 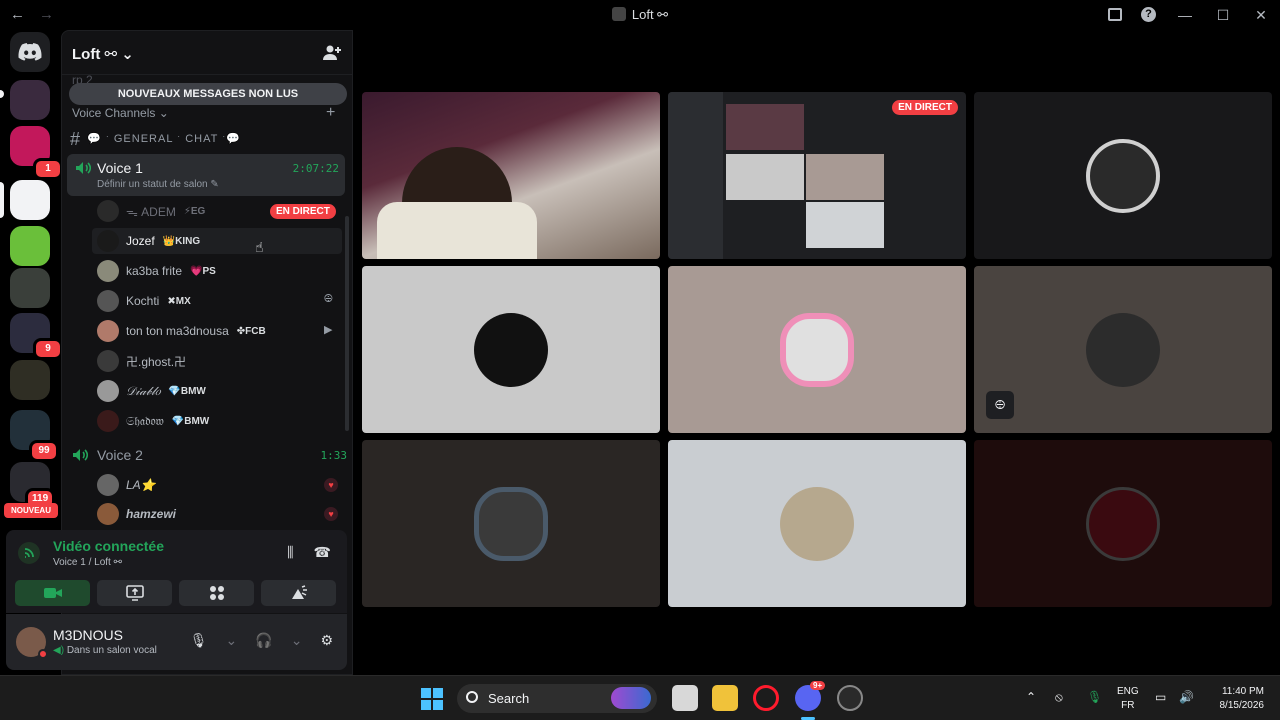 What do you see at coordinates (52, 593) in the screenshot?
I see `camera-button` at bounding box center [52, 593].